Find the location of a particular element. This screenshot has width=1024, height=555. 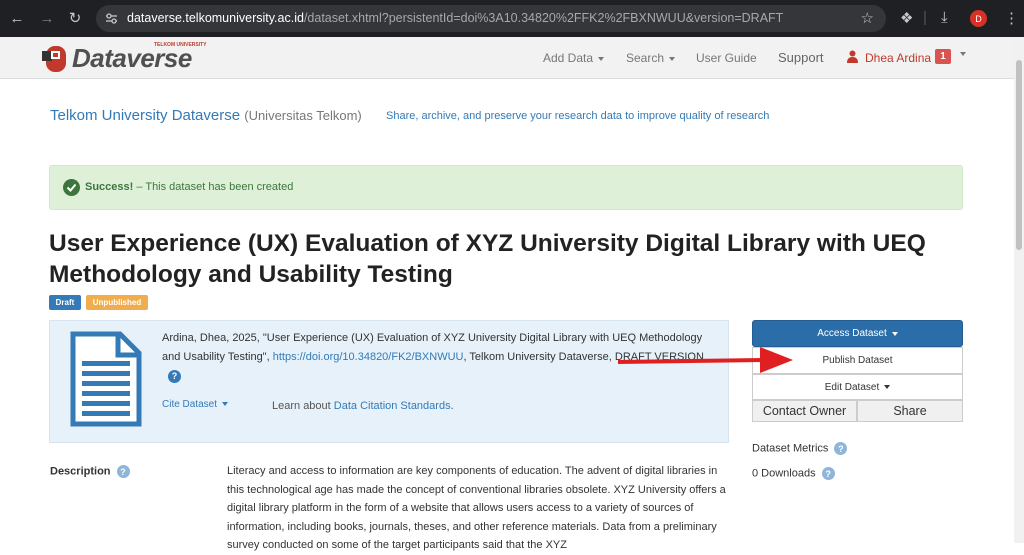

downloads-count: 0 Downloads? is located at coordinates (793, 473).